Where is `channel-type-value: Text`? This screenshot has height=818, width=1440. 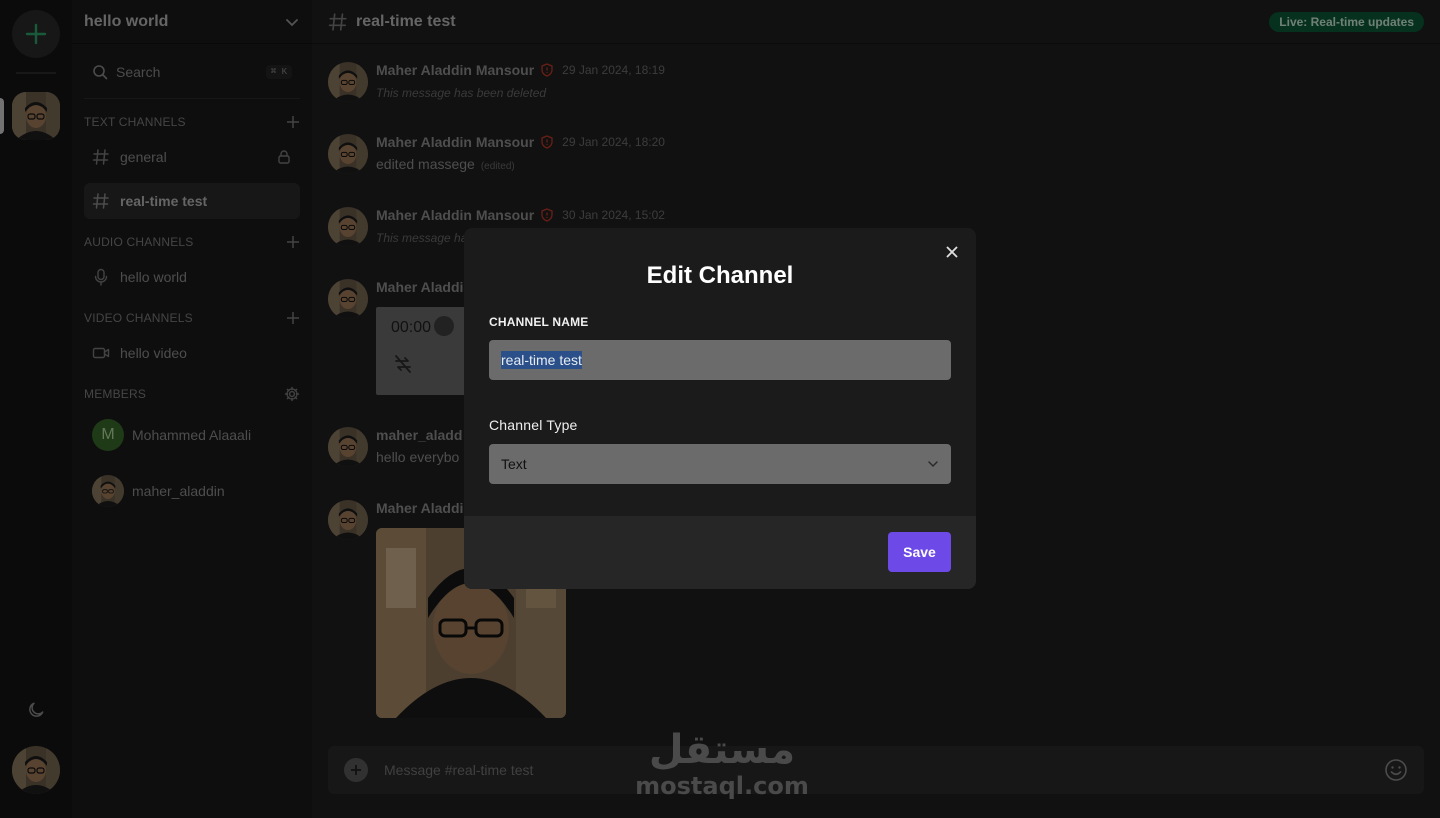
channel-type-value: Text is located at coordinates (514, 464).